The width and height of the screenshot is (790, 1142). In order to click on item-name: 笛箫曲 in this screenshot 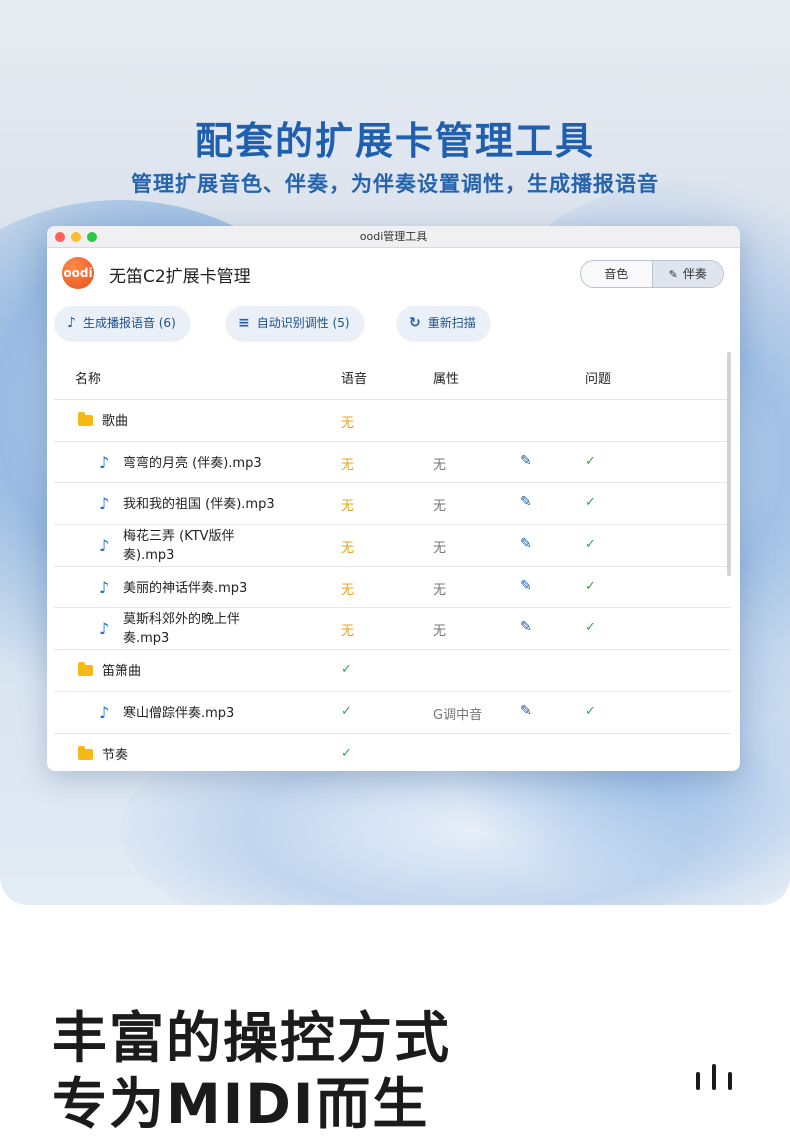, I will do `click(122, 672)`.